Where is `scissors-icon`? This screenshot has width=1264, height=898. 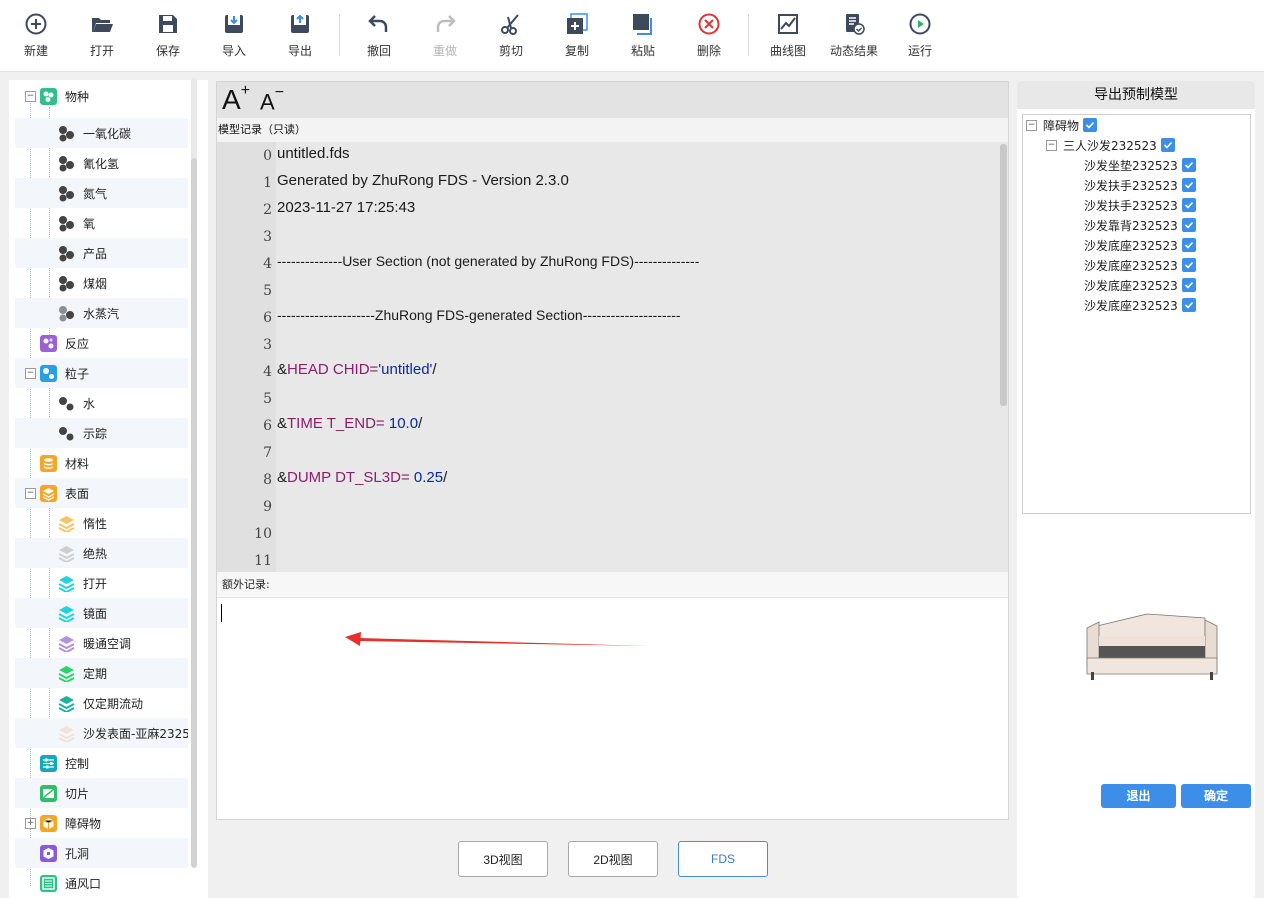 scissors-icon is located at coordinates (510, 24).